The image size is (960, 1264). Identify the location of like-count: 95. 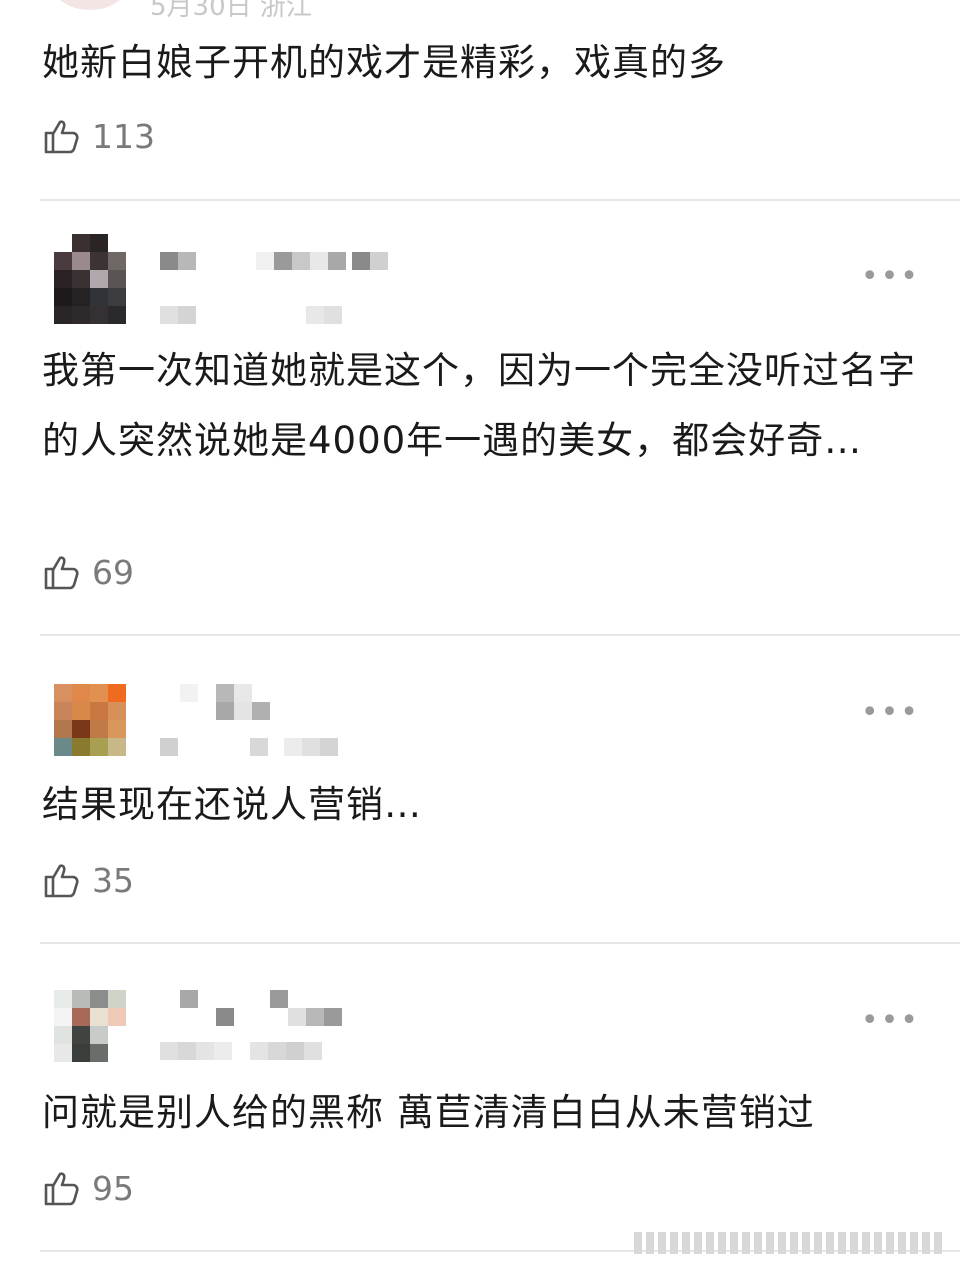
(113, 1188).